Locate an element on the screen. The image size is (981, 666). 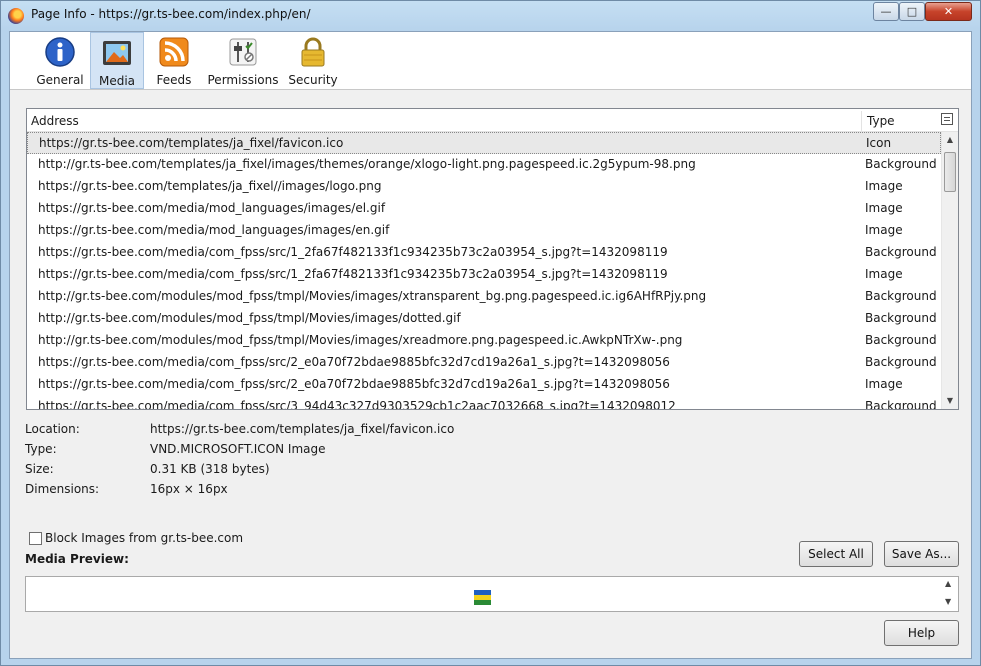
type-label: Type: is located at coordinates (41, 449).